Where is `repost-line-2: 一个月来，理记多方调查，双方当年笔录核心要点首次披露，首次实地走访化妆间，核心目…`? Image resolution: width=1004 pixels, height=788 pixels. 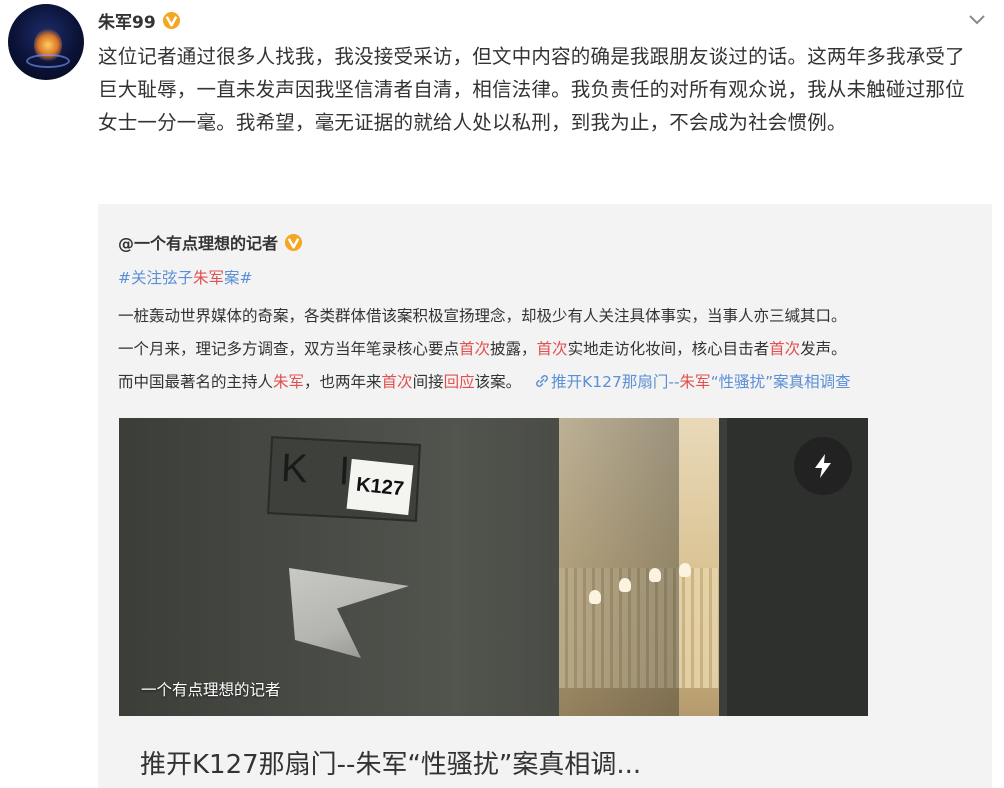
repost-line-2: 一个月来，理记多方调查，双方当年笔录核心要点首次披露，首次实地走访化妆间，核心目… is located at coordinates (548, 349).